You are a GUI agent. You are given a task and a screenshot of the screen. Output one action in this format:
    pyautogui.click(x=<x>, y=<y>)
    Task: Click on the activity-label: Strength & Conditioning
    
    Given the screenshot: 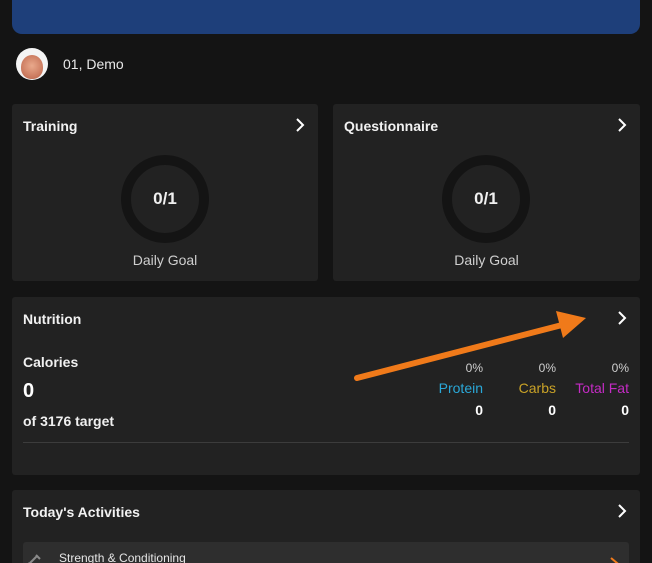 What is the action you would take?
    pyautogui.click(x=122, y=557)
    